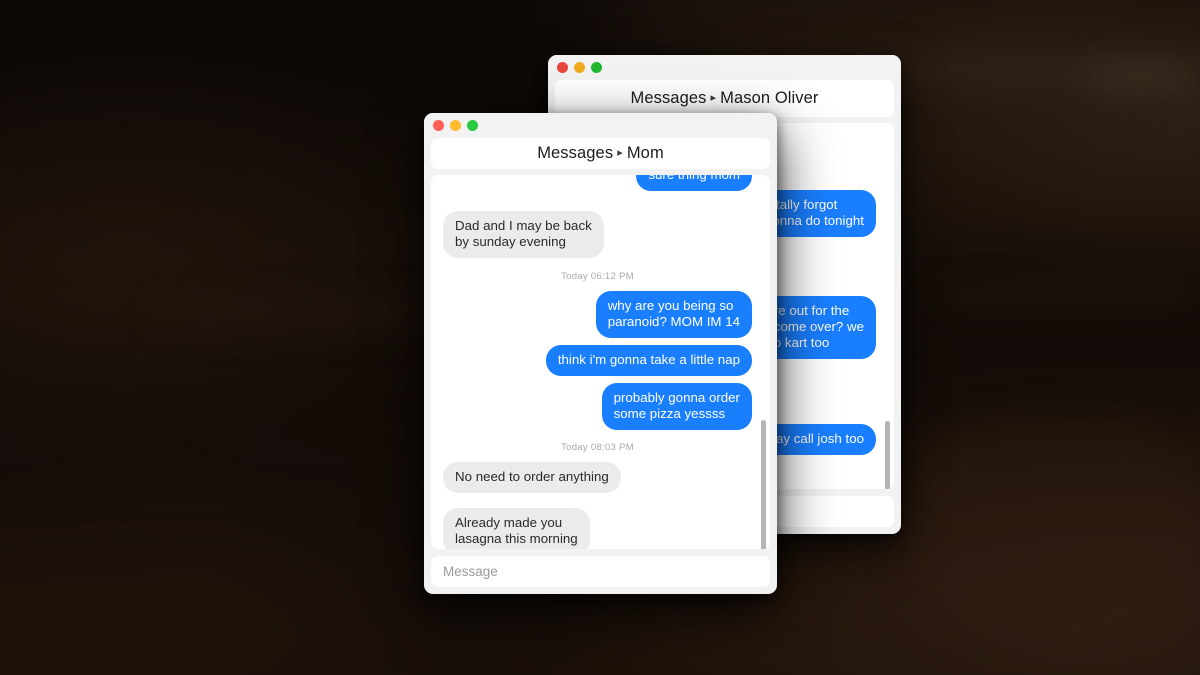 The width and height of the screenshot is (1200, 675). I want to click on message-row: No need to order anything, so click(597, 478).